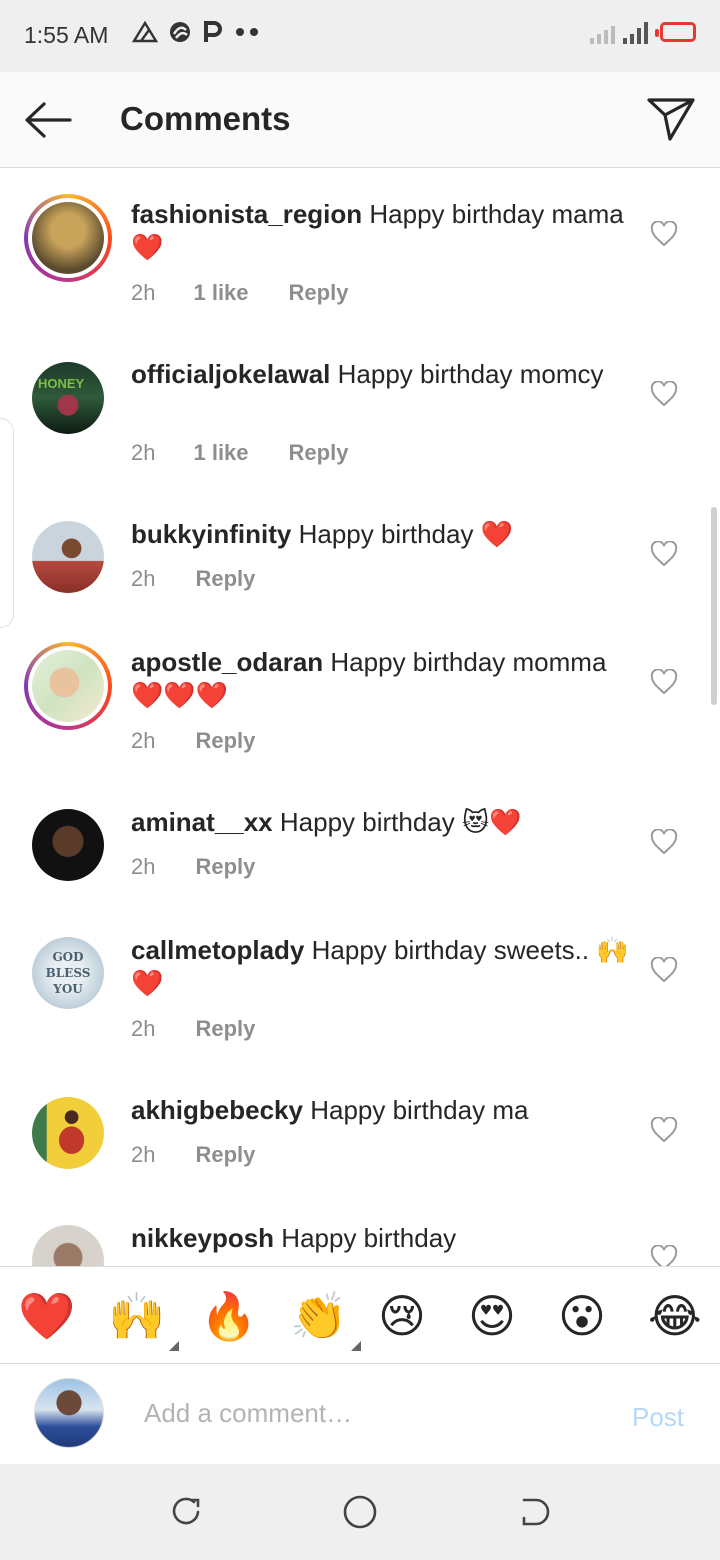 Image resolution: width=720 pixels, height=1560 pixels. I want to click on post-button: Post, so click(658, 1417).